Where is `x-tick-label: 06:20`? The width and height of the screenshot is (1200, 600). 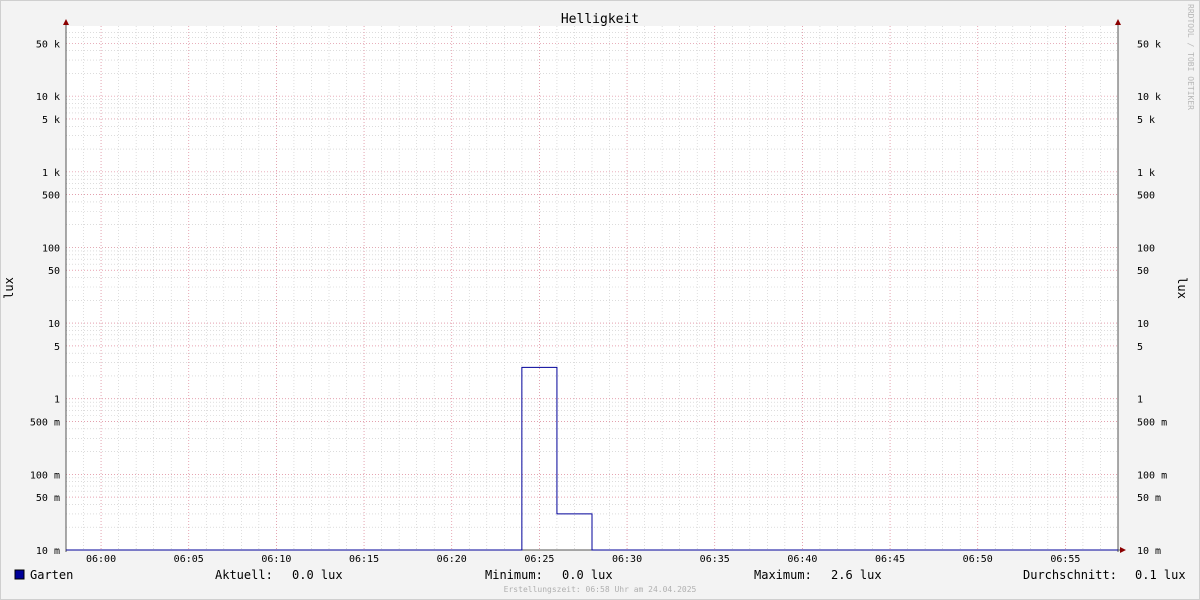 x-tick-label: 06:20 is located at coordinates (452, 559).